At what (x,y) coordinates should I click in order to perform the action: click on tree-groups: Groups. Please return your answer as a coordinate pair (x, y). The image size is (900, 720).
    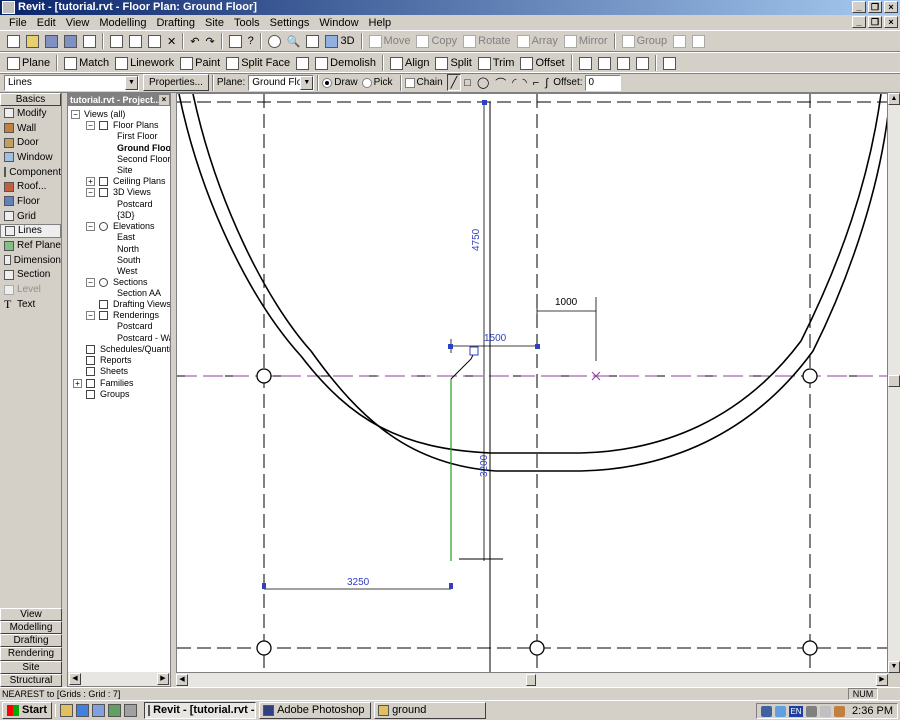
    Looking at the image, I should click on (115, 394).